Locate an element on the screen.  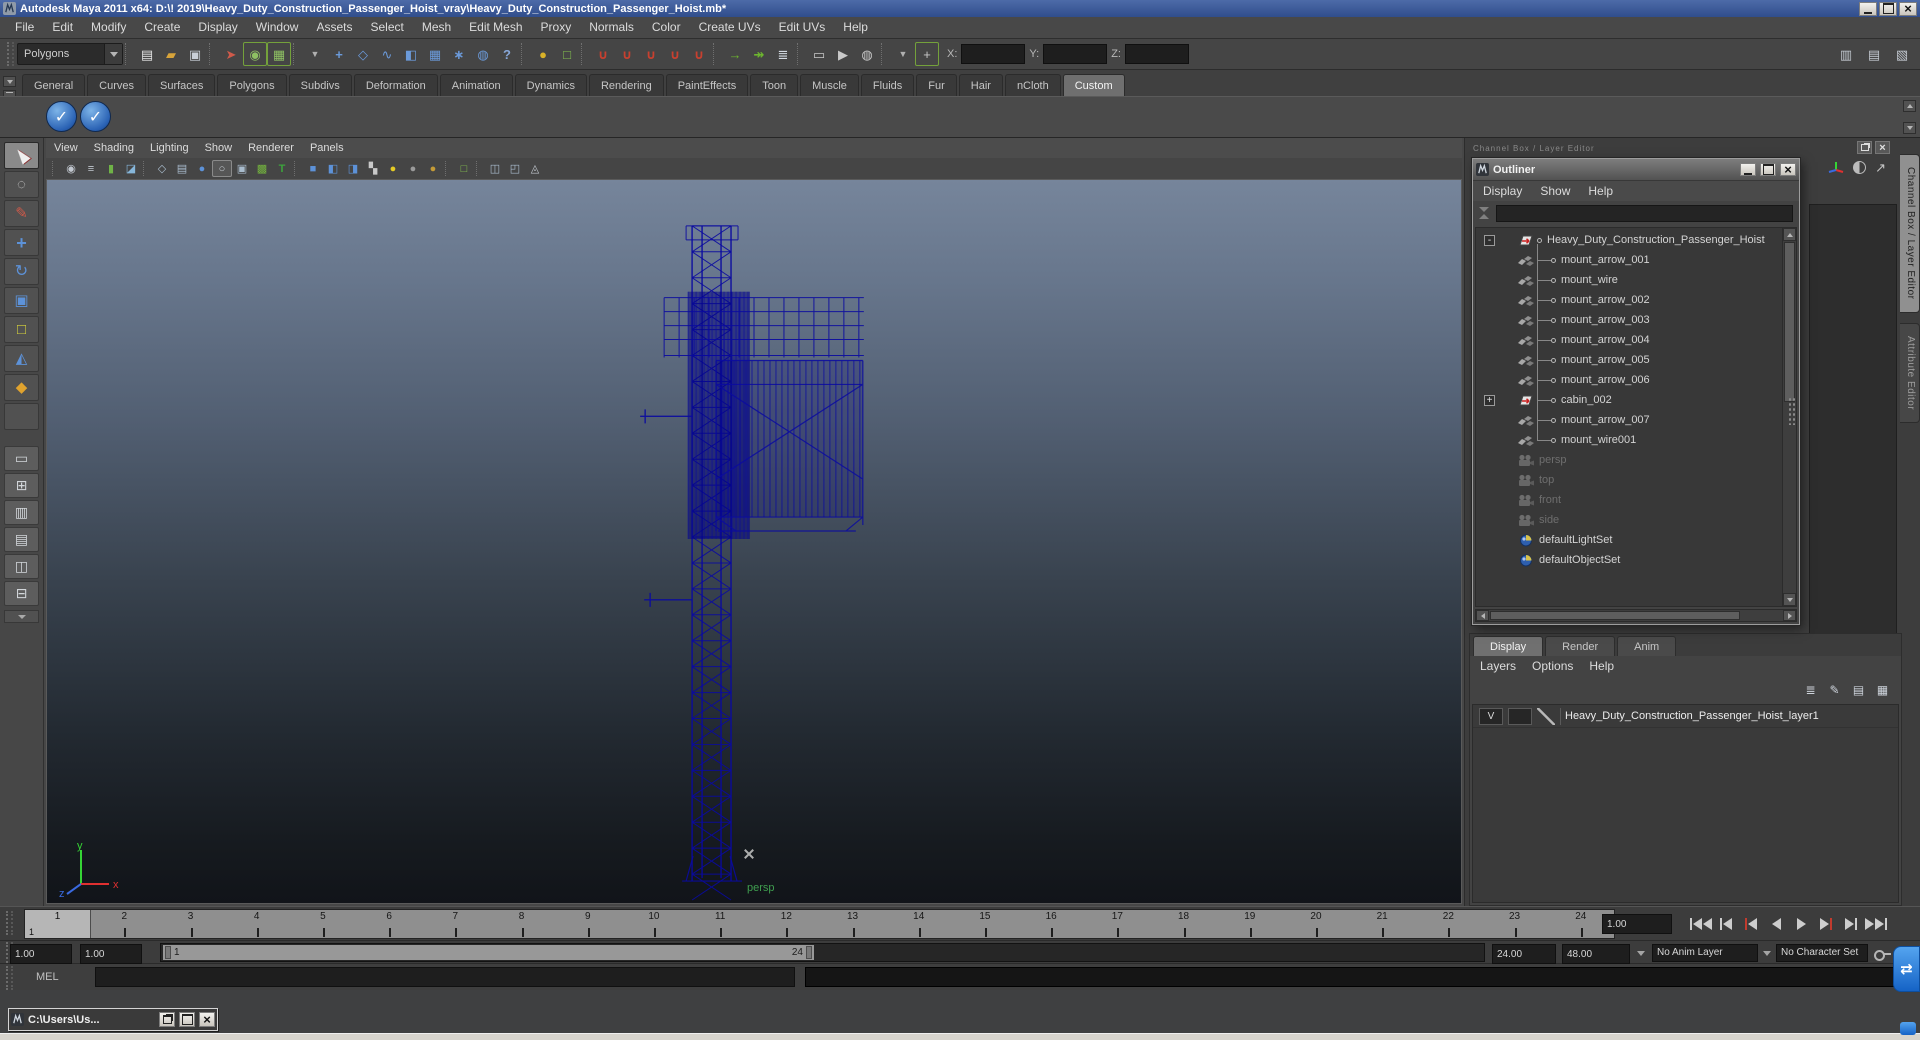
share-node-icon: ◬ is located at coordinates (535, 168).